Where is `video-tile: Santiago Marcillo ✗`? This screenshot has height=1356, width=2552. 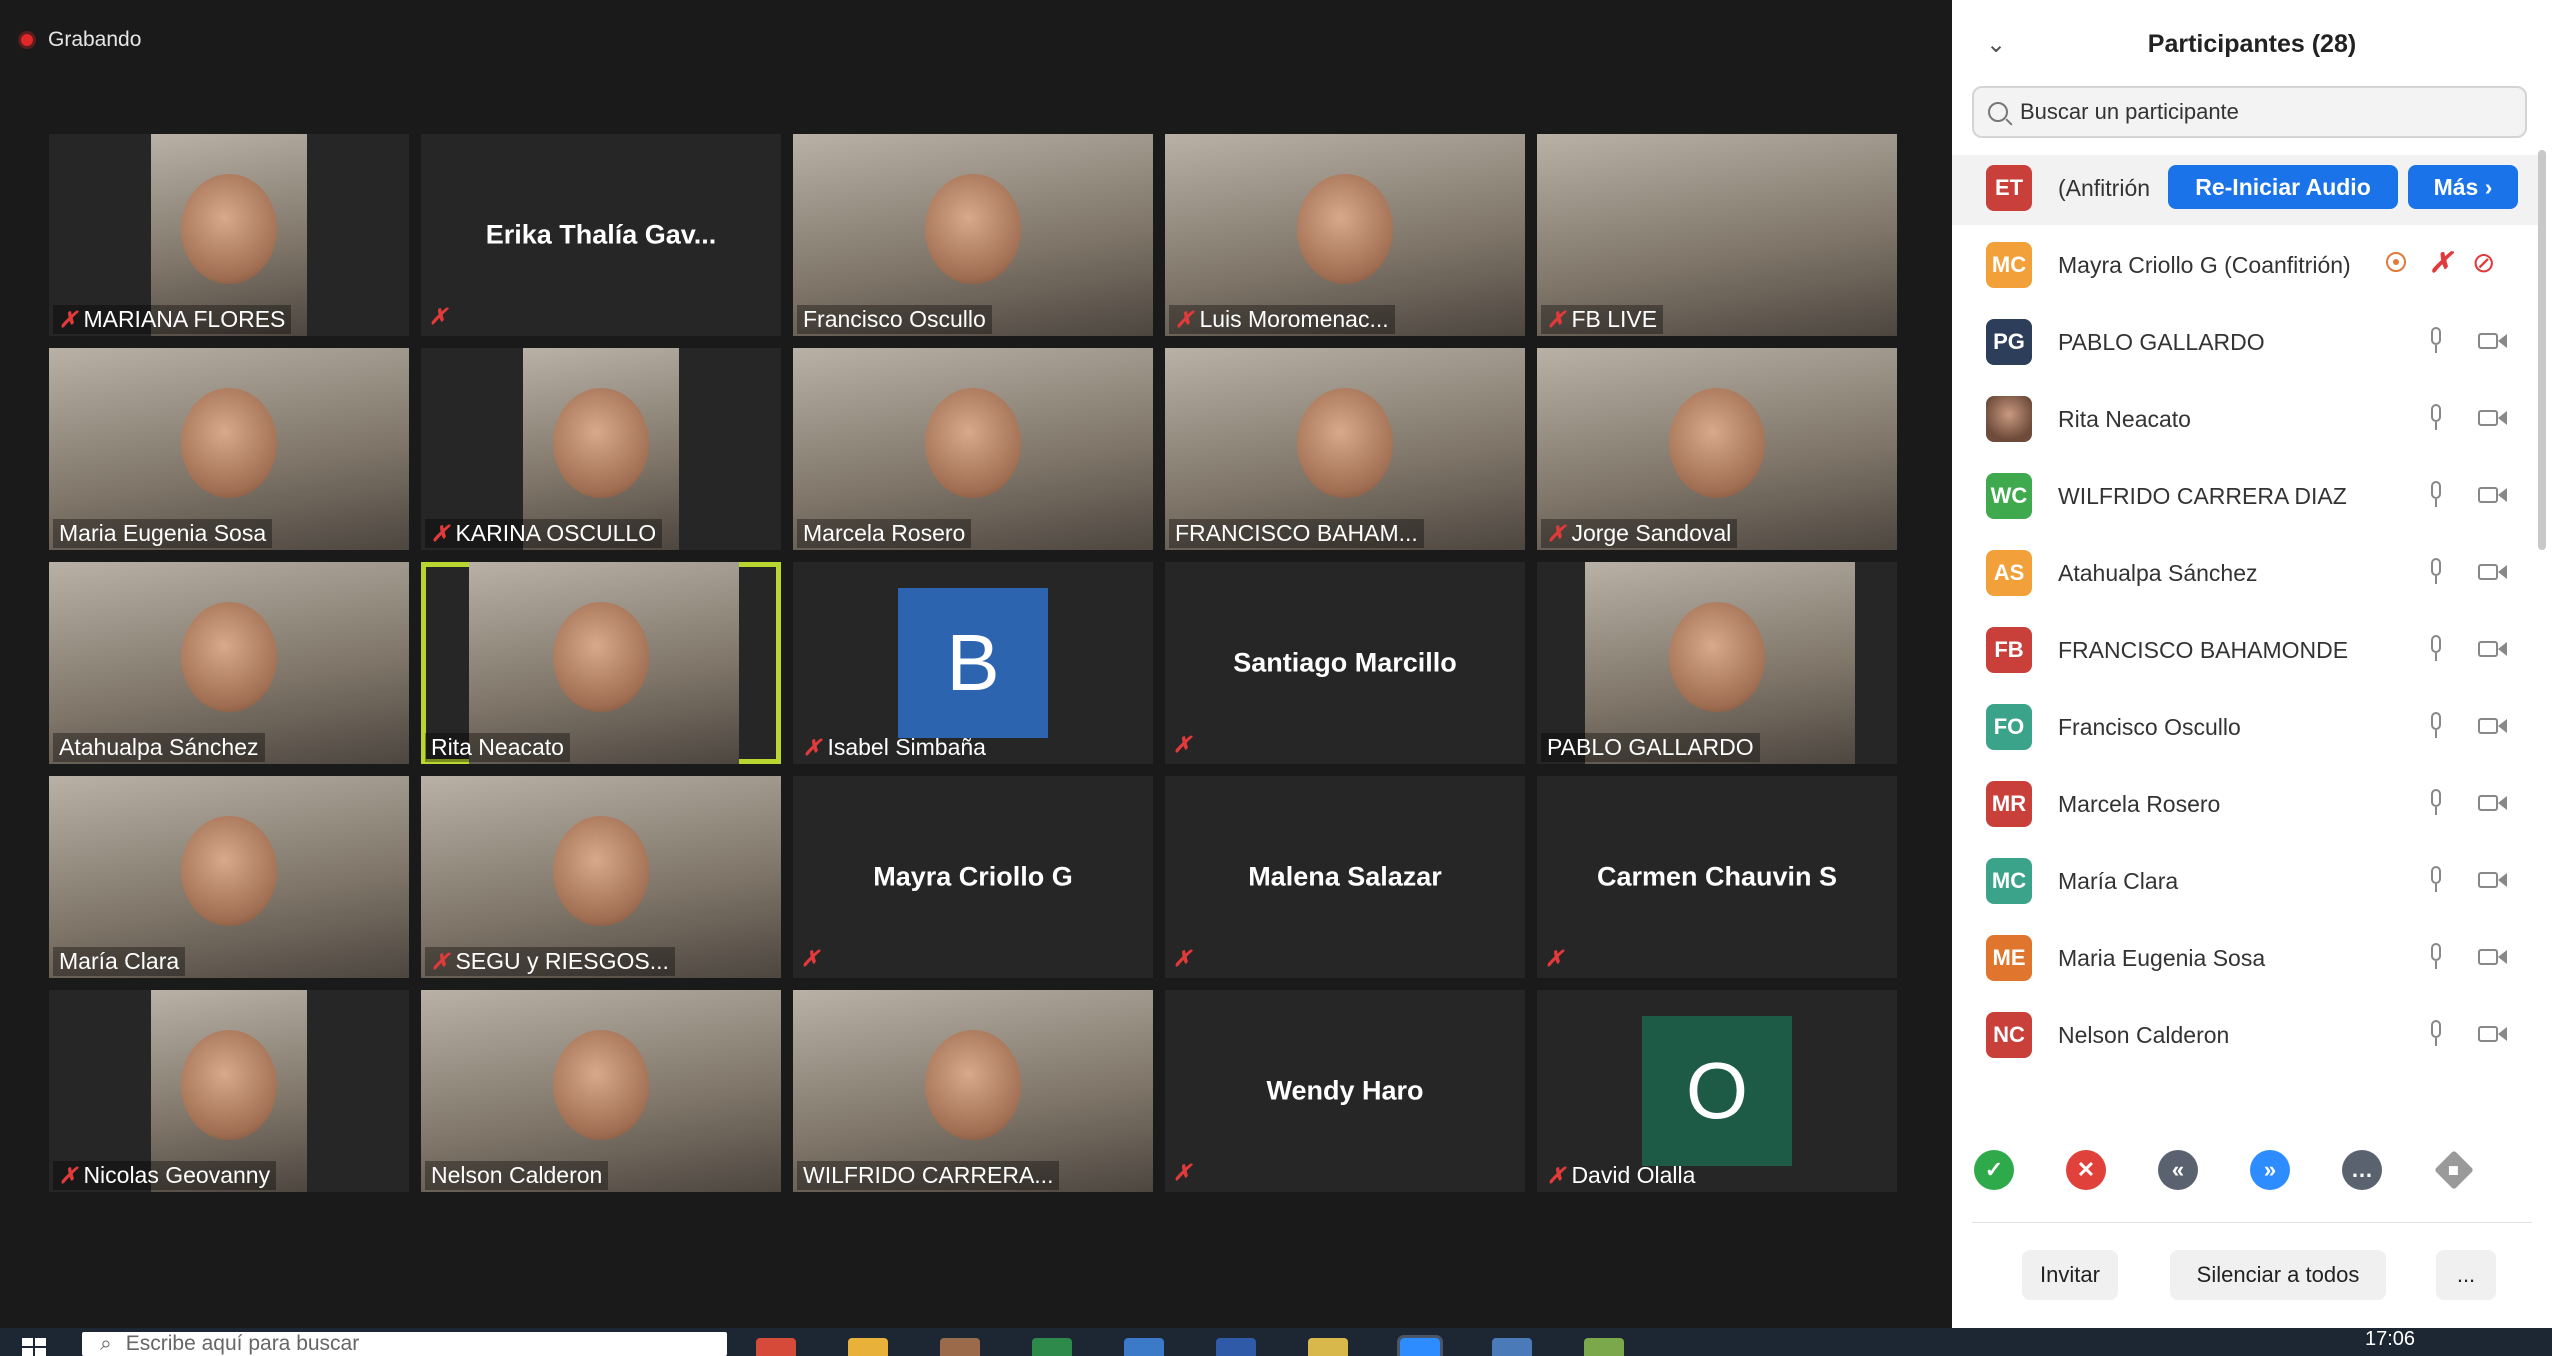
video-tile: Santiago Marcillo ✗ is located at coordinates (1345, 663).